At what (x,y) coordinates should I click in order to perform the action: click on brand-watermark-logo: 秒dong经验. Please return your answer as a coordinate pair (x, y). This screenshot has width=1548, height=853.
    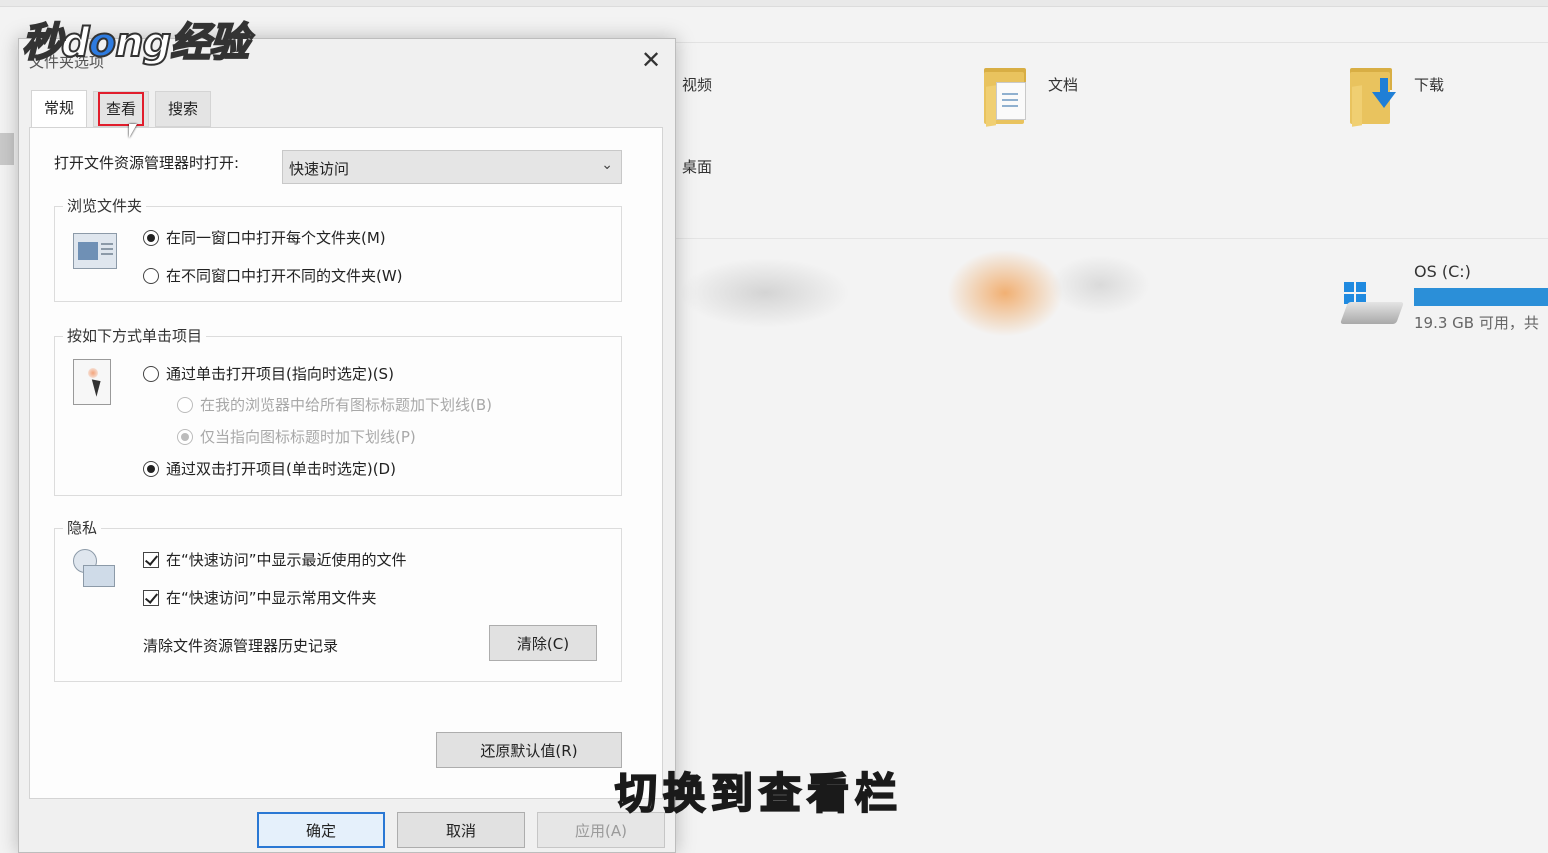
    Looking at the image, I should click on (135, 39).